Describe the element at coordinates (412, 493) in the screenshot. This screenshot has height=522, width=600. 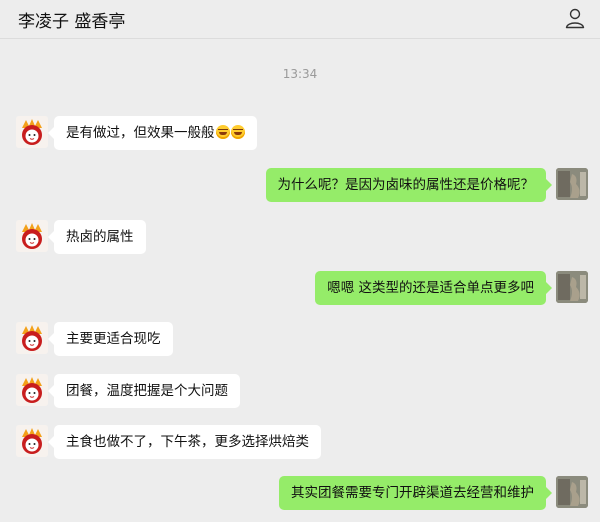
I see `message-text: 其实团餐需要专门开辟渠道去经营和维护` at that location.